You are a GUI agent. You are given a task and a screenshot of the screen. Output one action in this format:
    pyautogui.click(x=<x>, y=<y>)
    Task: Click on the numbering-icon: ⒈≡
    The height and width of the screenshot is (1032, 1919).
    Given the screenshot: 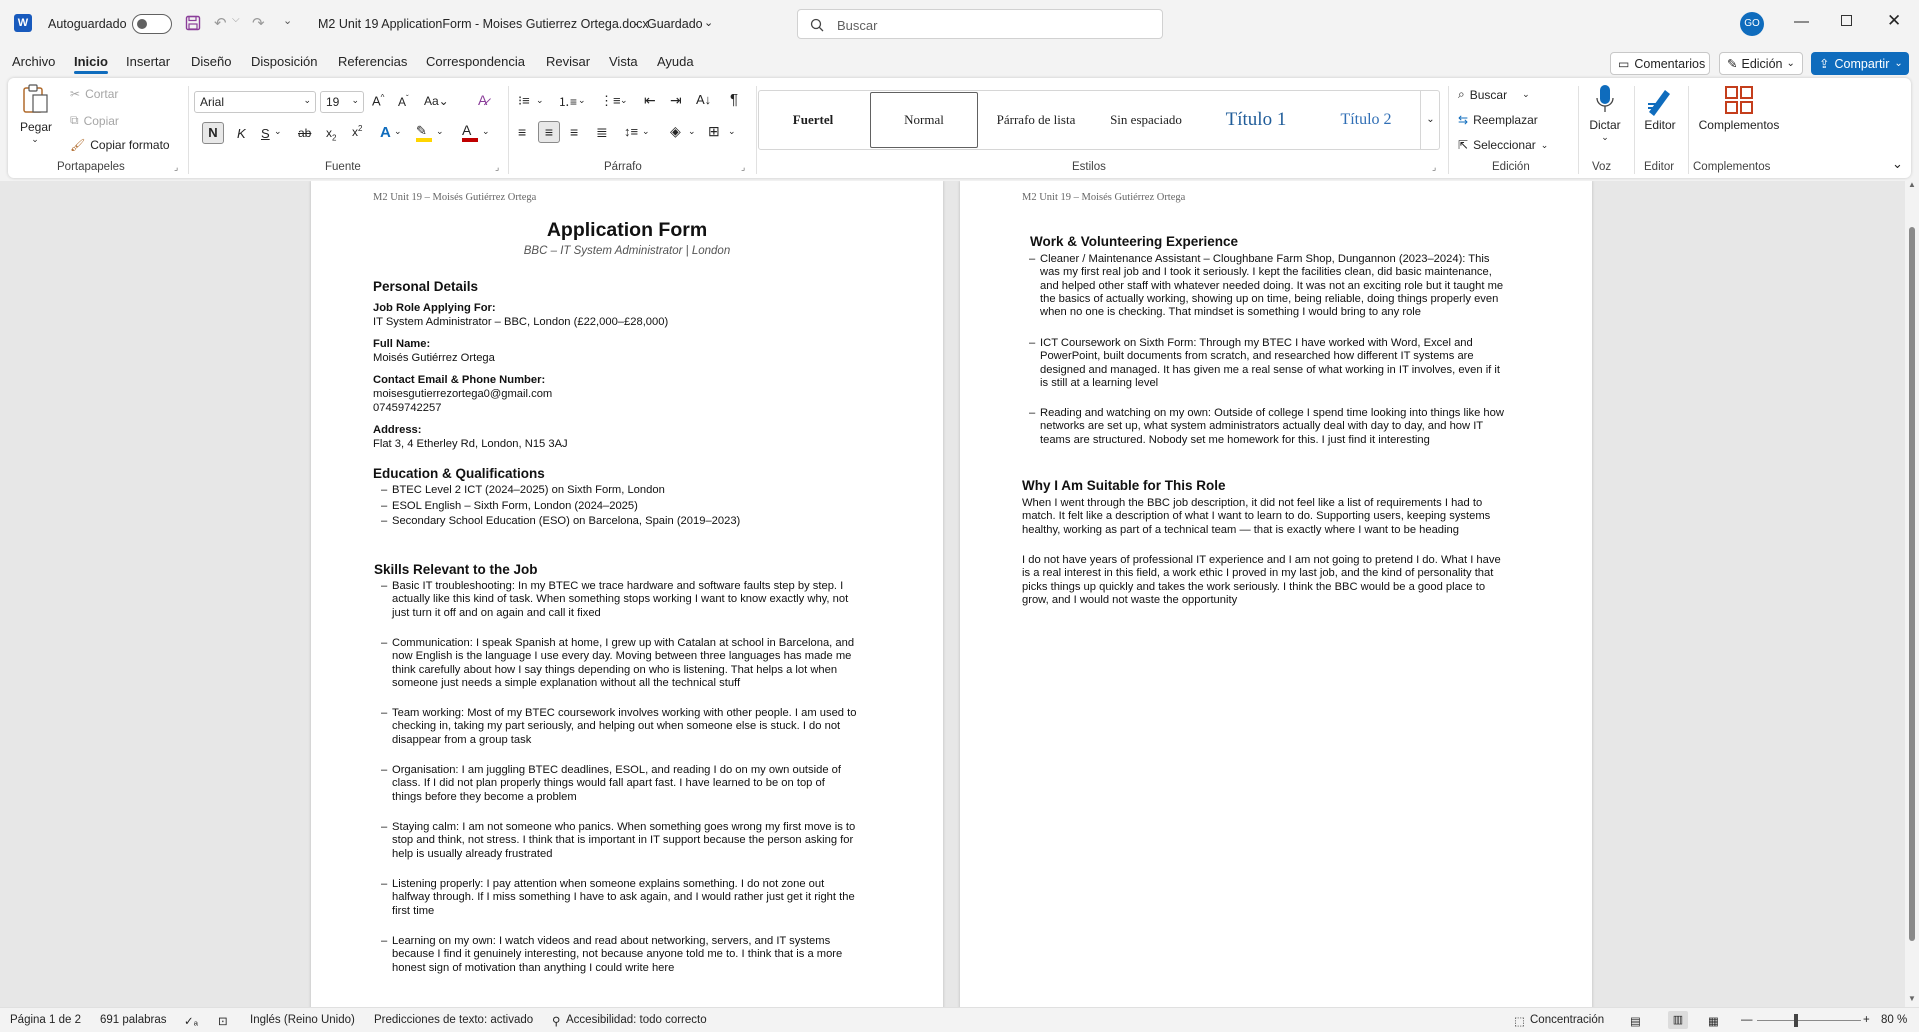 What is the action you would take?
    pyautogui.click(x=567, y=101)
    